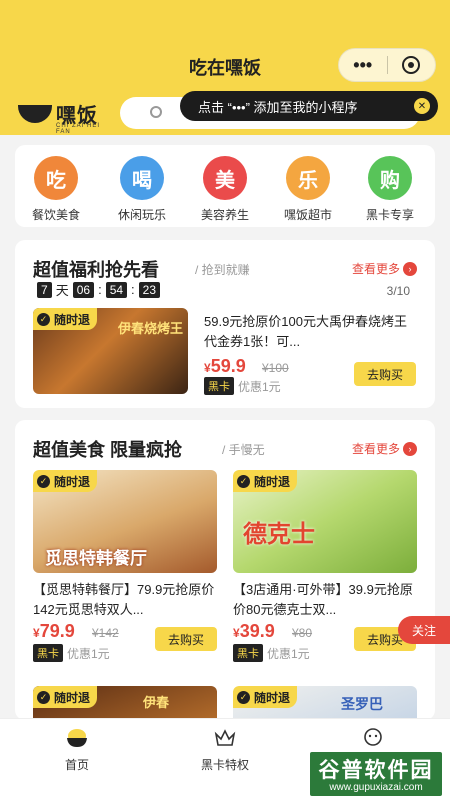 This screenshot has width=450, height=800. I want to click on category-card: 吃 餐饮美食 喝 休闲玩乐 美 美容养生 乐 嘿饭超市 购 黑卡专享, so click(225, 186).